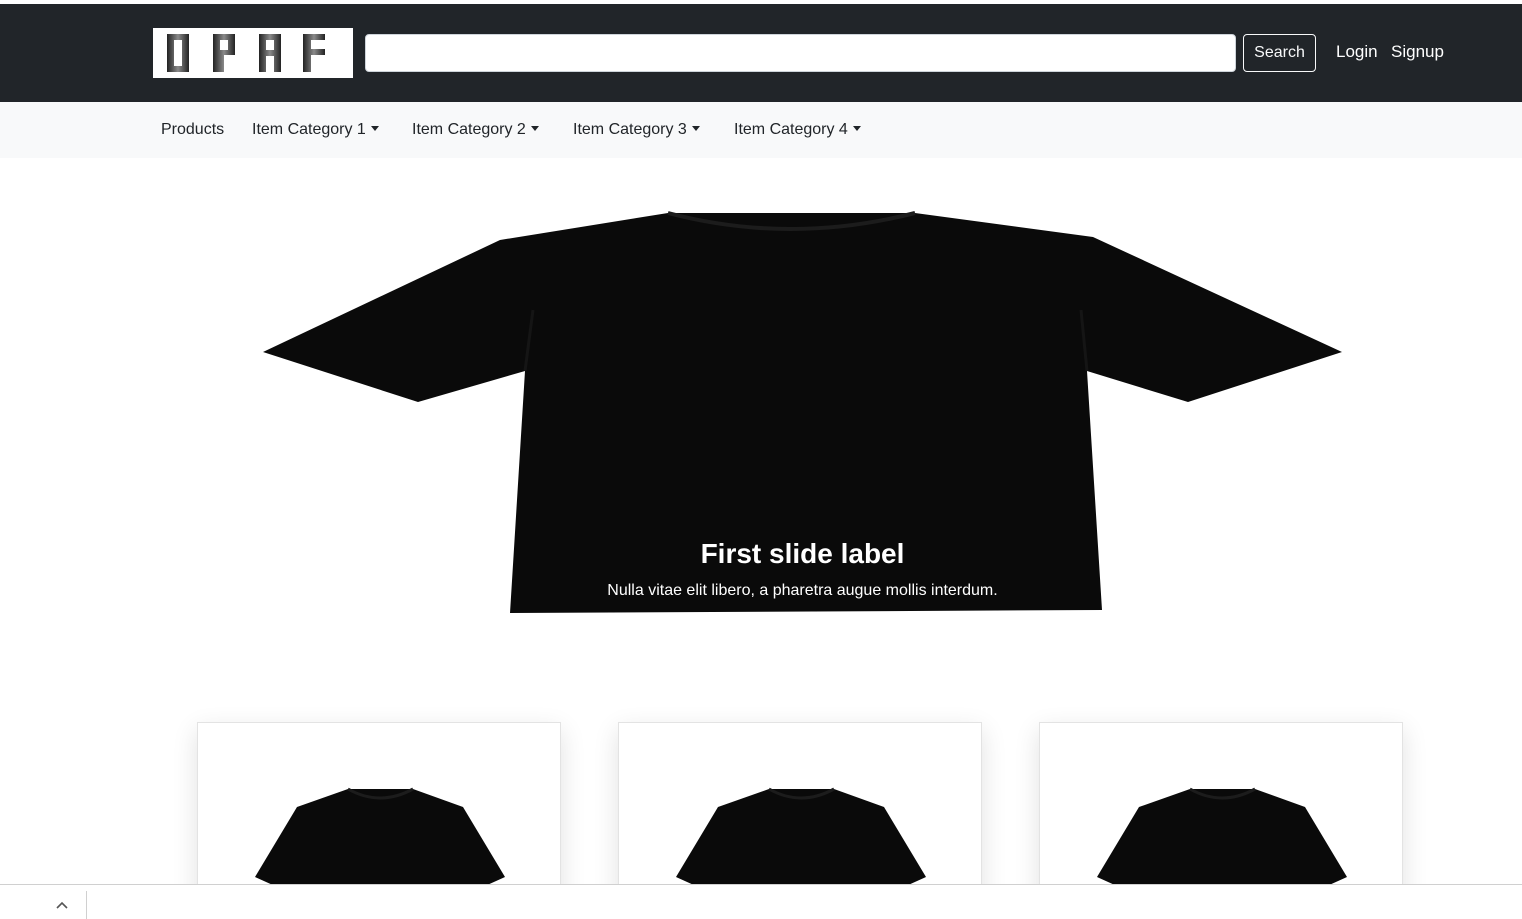 The image size is (1522, 919). What do you see at coordinates (800, 53) in the screenshot?
I see `search-input` at bounding box center [800, 53].